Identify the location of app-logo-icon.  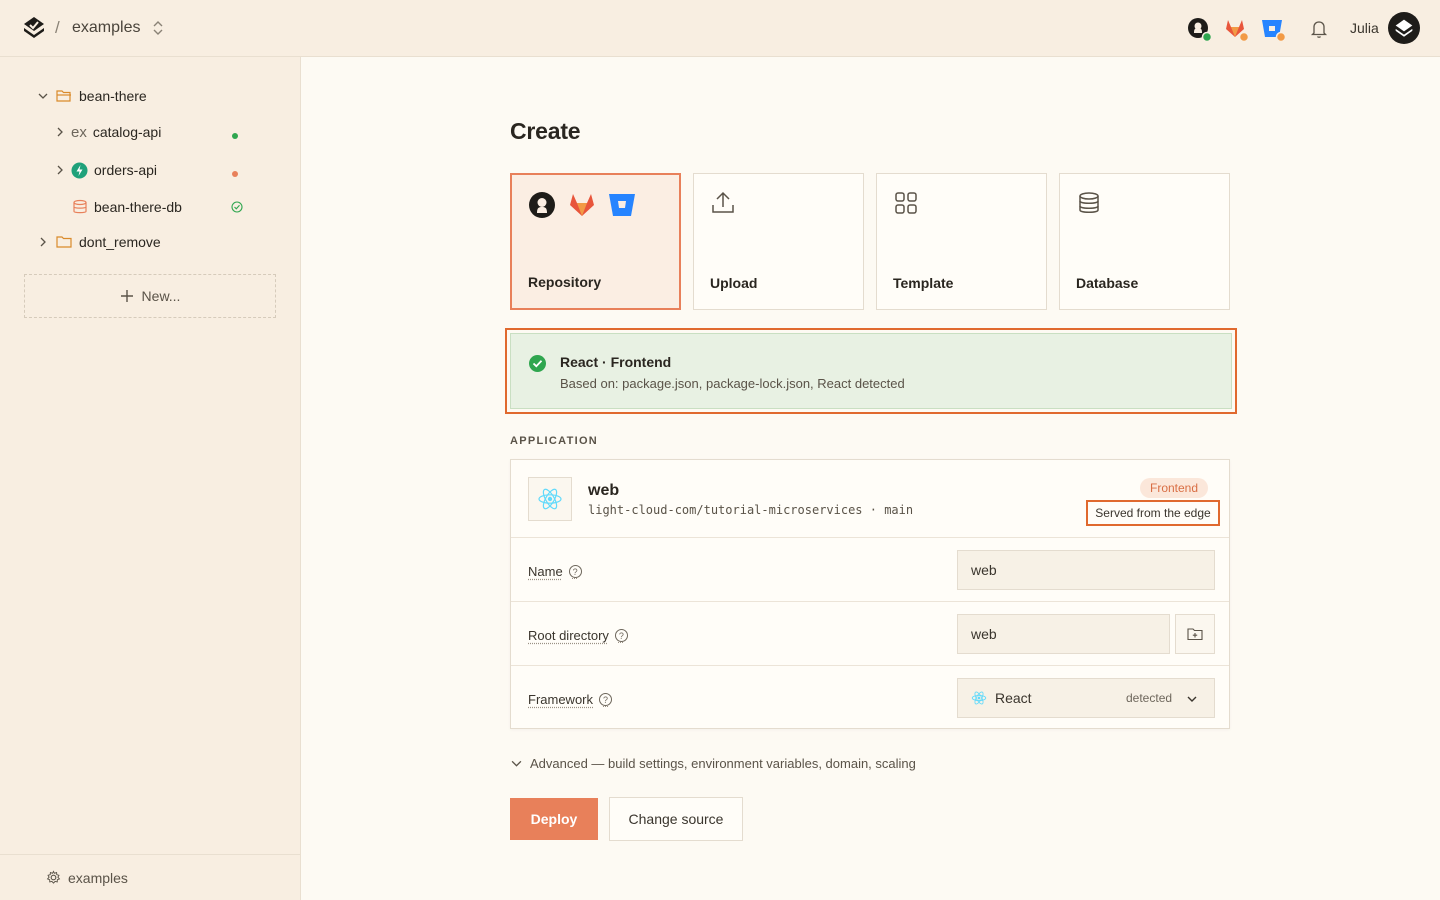
(34, 28).